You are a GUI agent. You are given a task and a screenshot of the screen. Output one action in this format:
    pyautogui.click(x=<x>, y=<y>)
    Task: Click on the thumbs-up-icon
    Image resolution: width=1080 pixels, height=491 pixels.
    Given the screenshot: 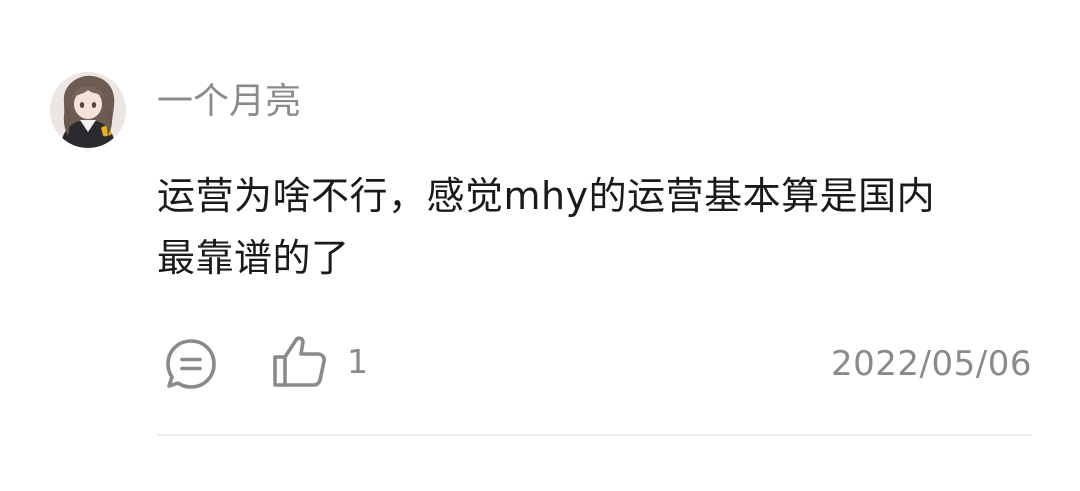 What is the action you would take?
    pyautogui.click(x=299, y=361)
    